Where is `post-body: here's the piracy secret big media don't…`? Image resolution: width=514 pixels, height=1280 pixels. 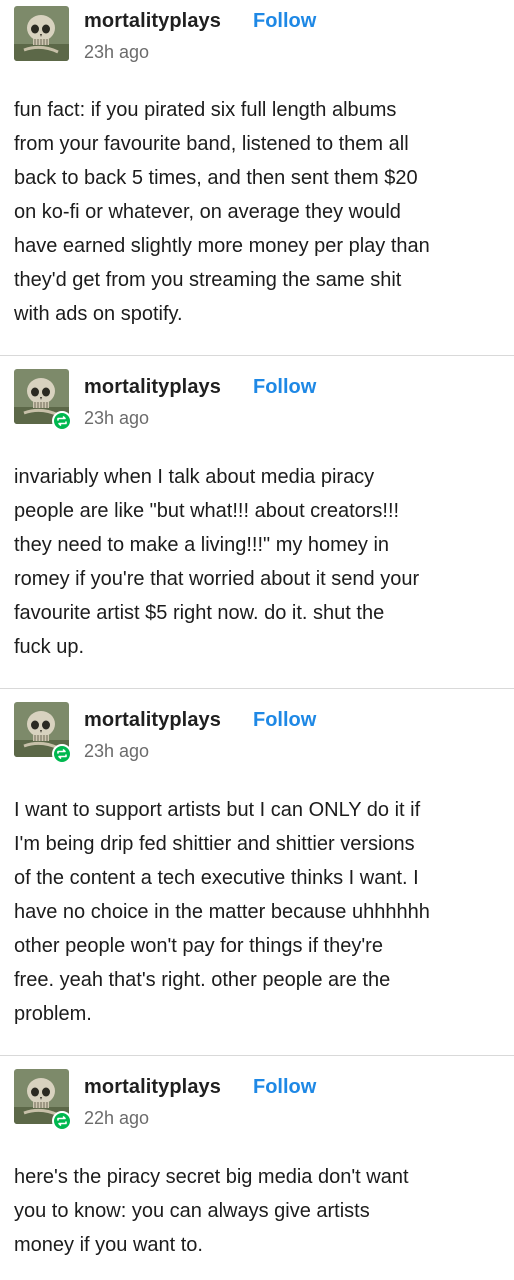
post-body: here's the piracy secret big media don't… is located at coordinates (211, 1211).